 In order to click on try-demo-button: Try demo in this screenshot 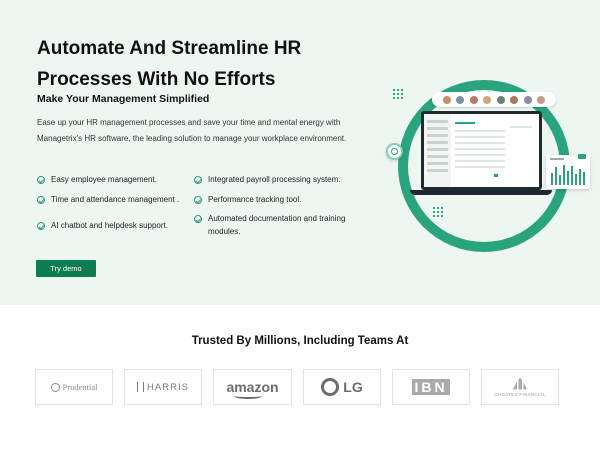, I will do `click(66, 268)`.